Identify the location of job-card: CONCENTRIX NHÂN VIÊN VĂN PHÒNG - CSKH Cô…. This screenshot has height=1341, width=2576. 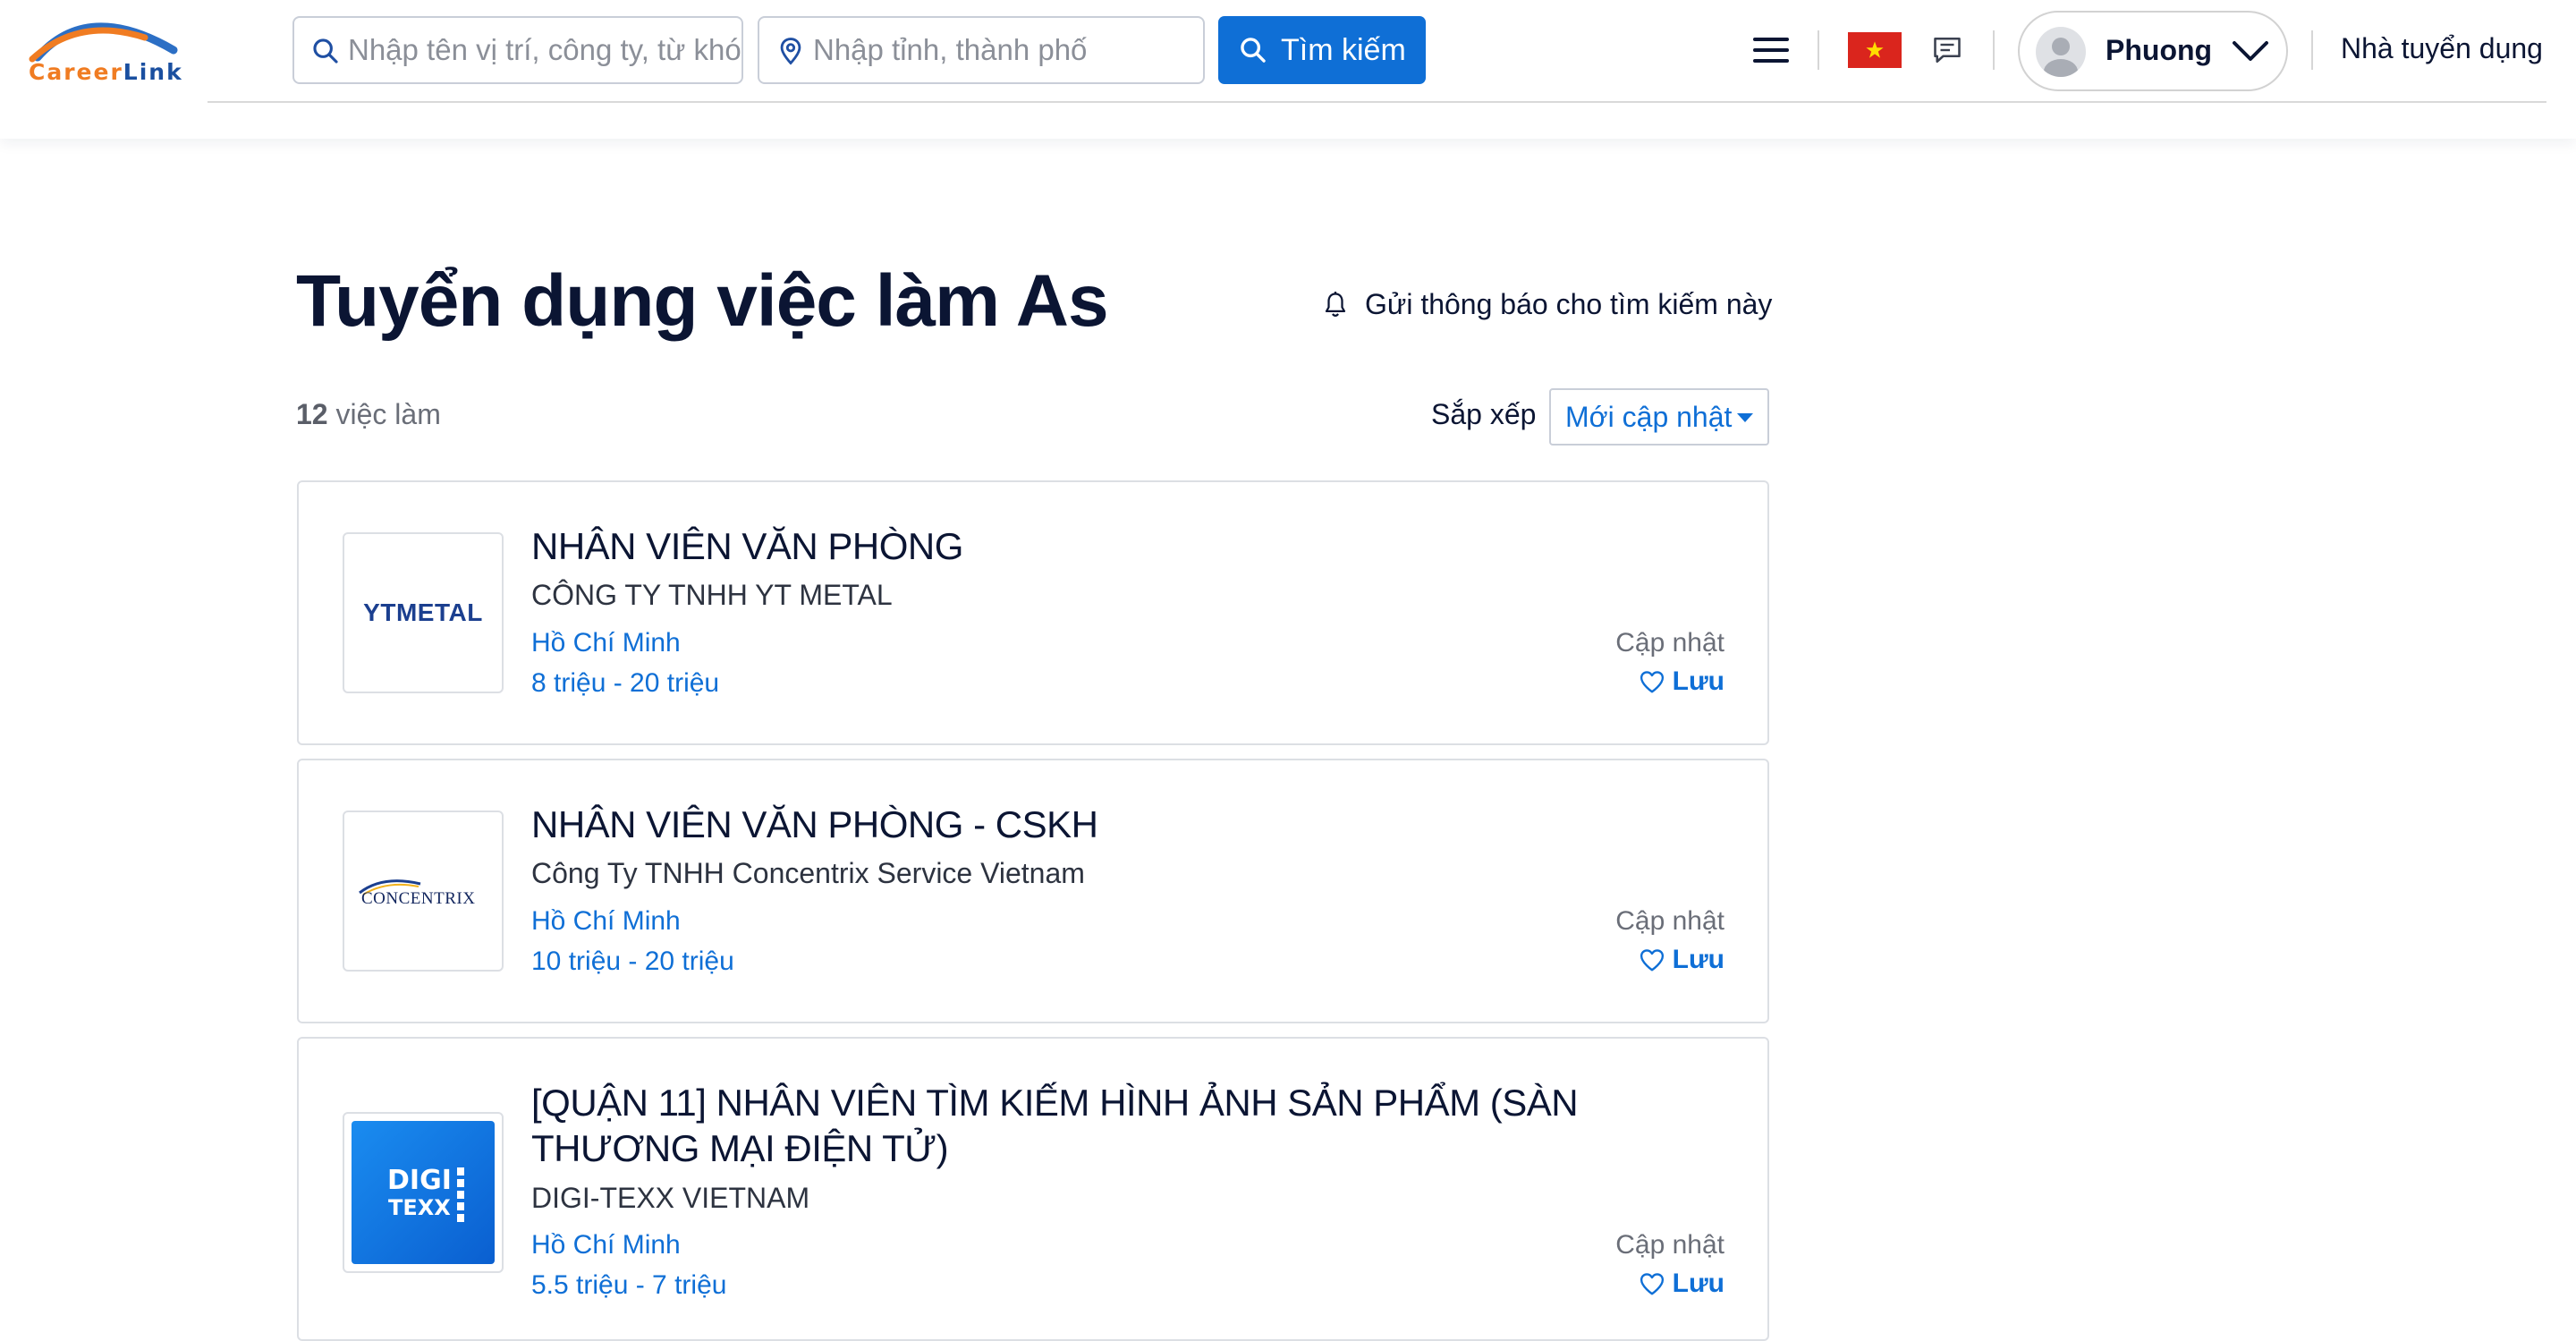
(1033, 891).